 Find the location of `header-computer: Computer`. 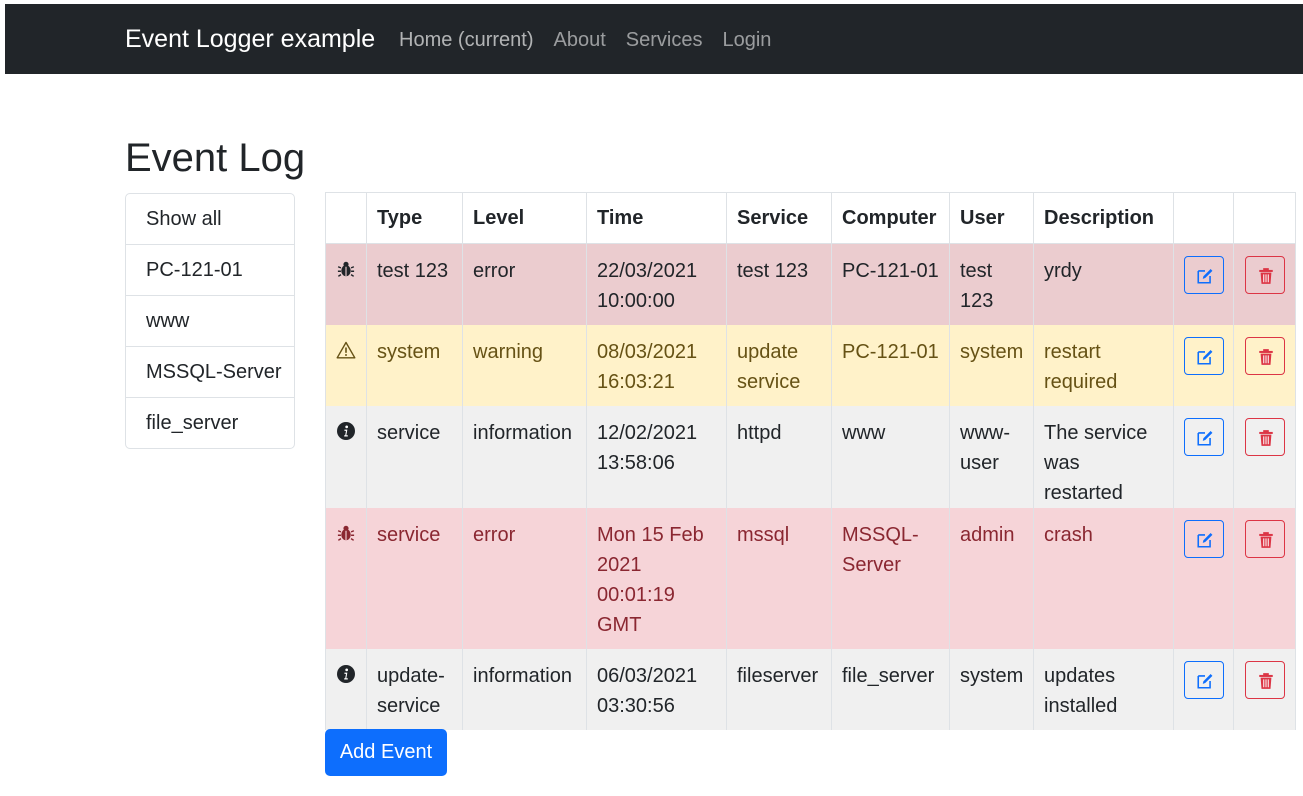

header-computer: Computer is located at coordinates (890, 218).